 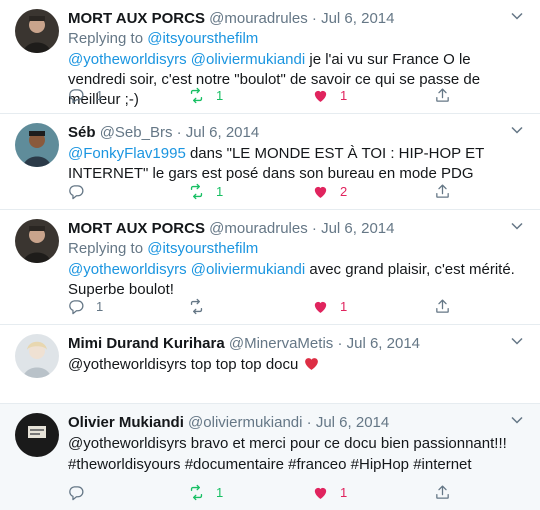 What do you see at coordinates (183, 364) in the screenshot?
I see `tweet-body: @yotheworldisyrs top top top docu` at bounding box center [183, 364].